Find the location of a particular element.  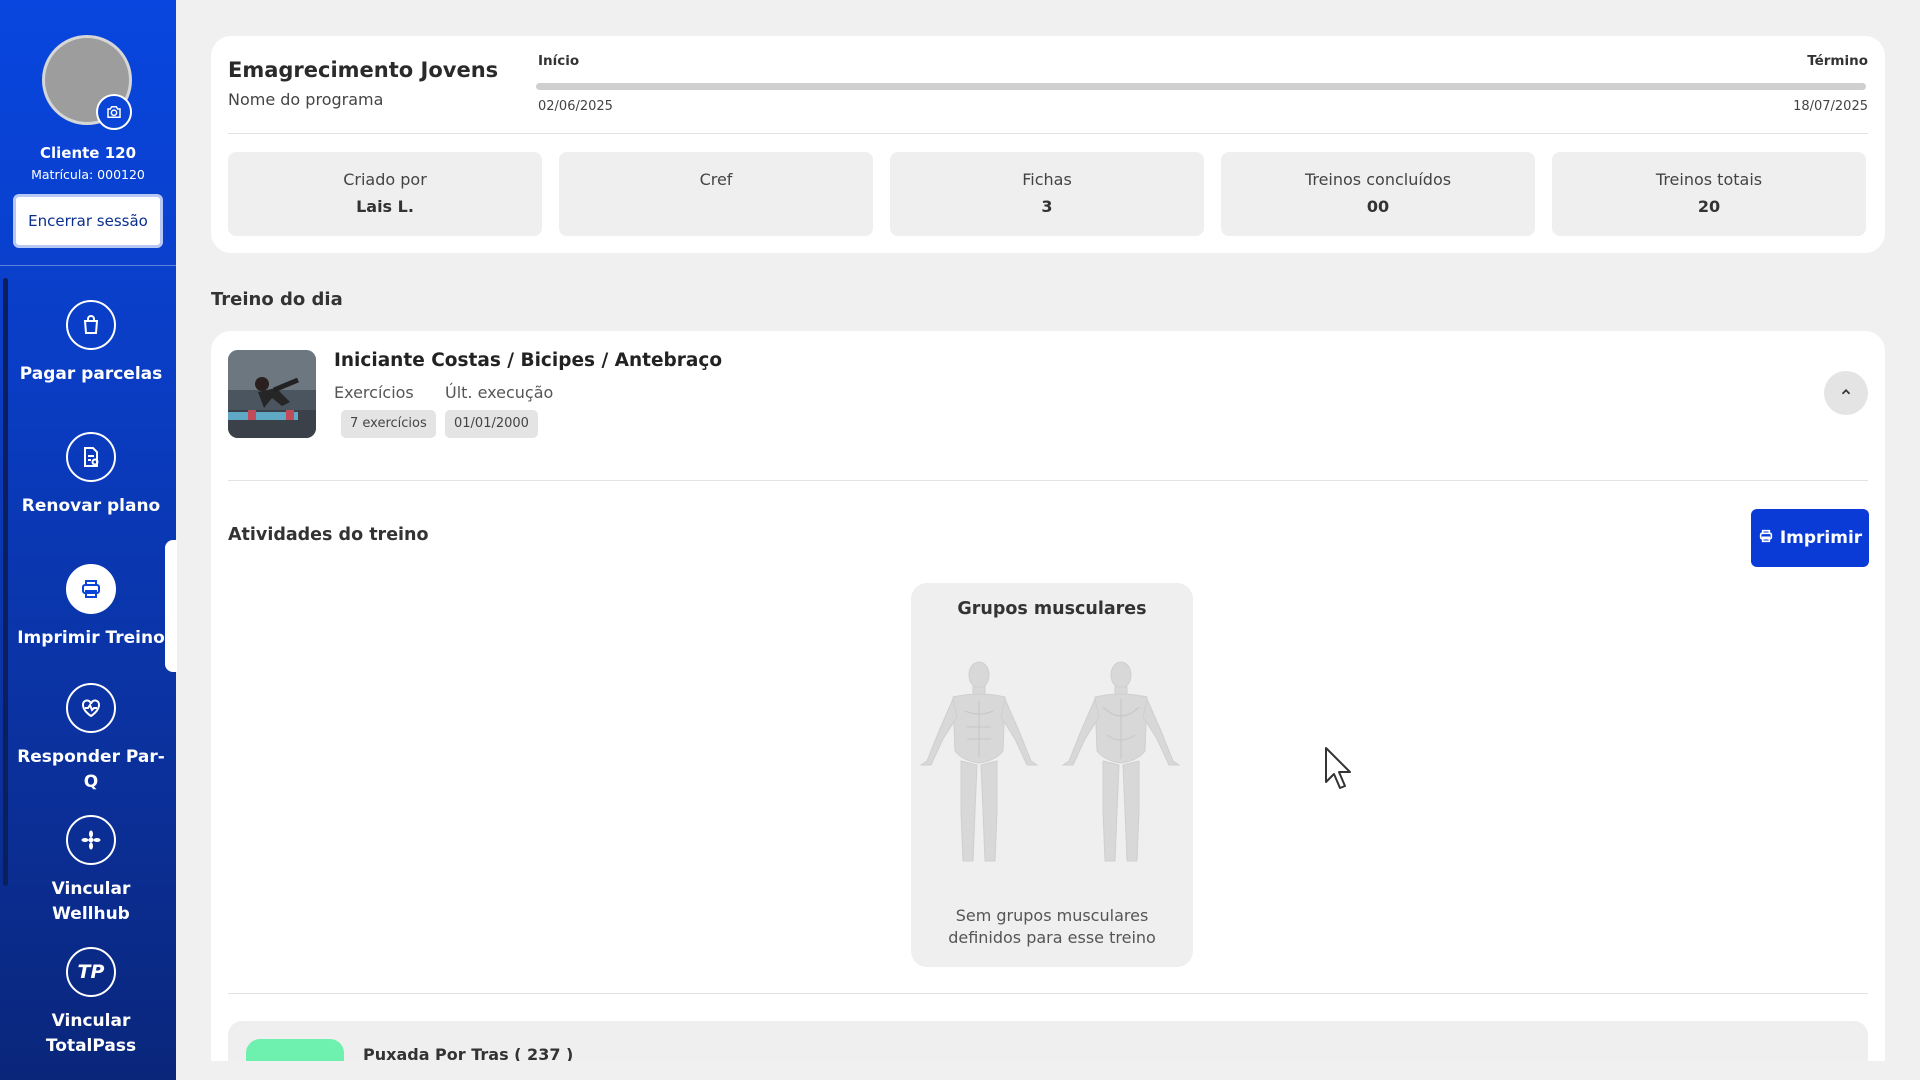

stat-created-by: Criado por Lais L. is located at coordinates (385, 194).